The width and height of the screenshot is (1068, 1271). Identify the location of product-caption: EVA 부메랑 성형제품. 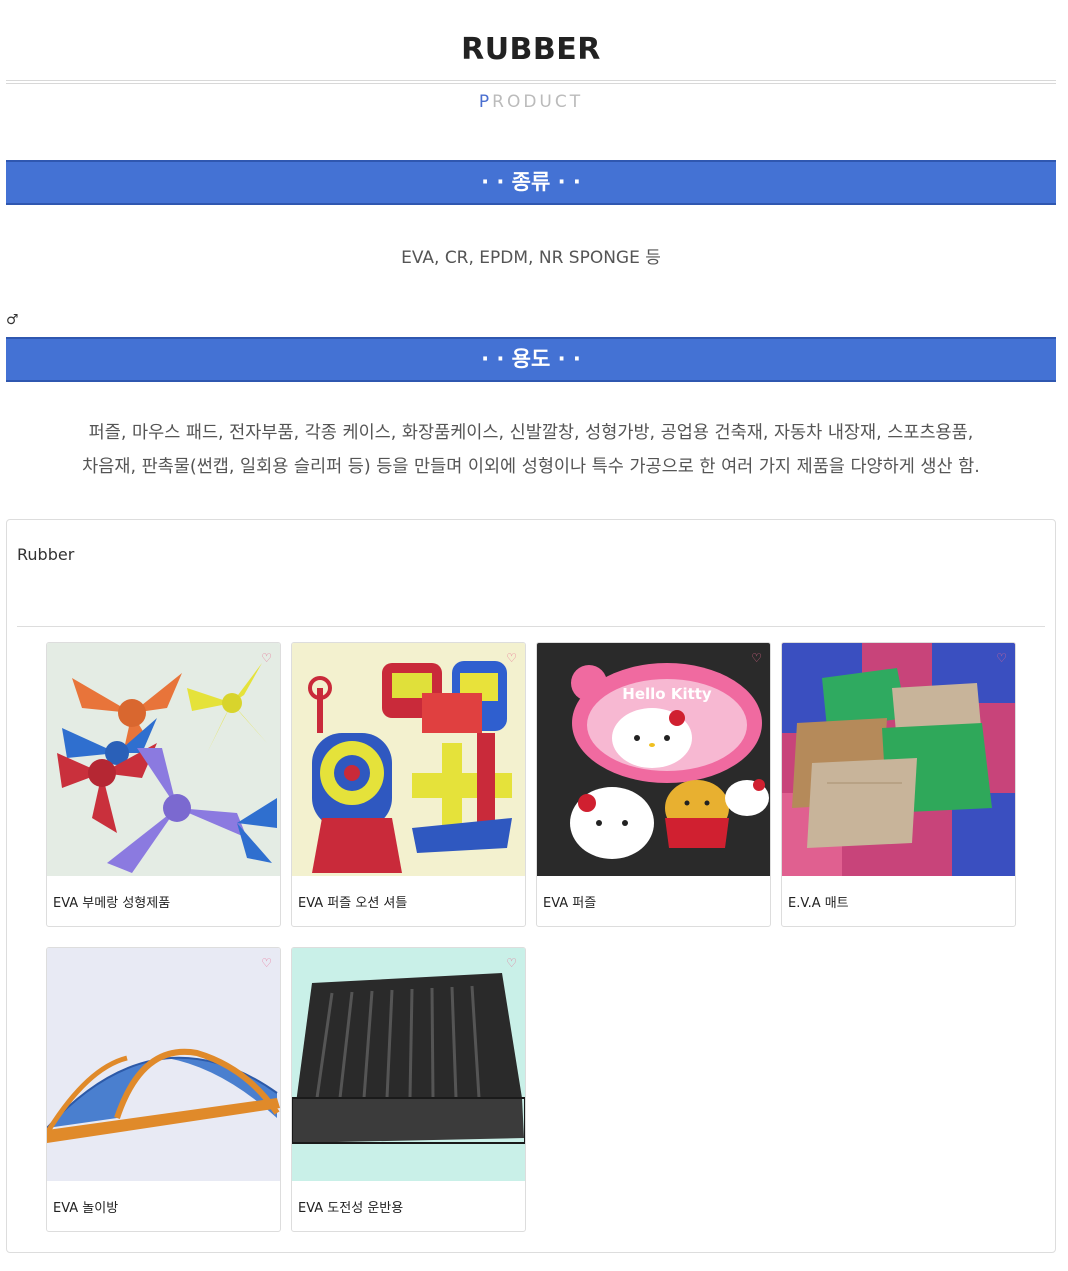
(111, 901).